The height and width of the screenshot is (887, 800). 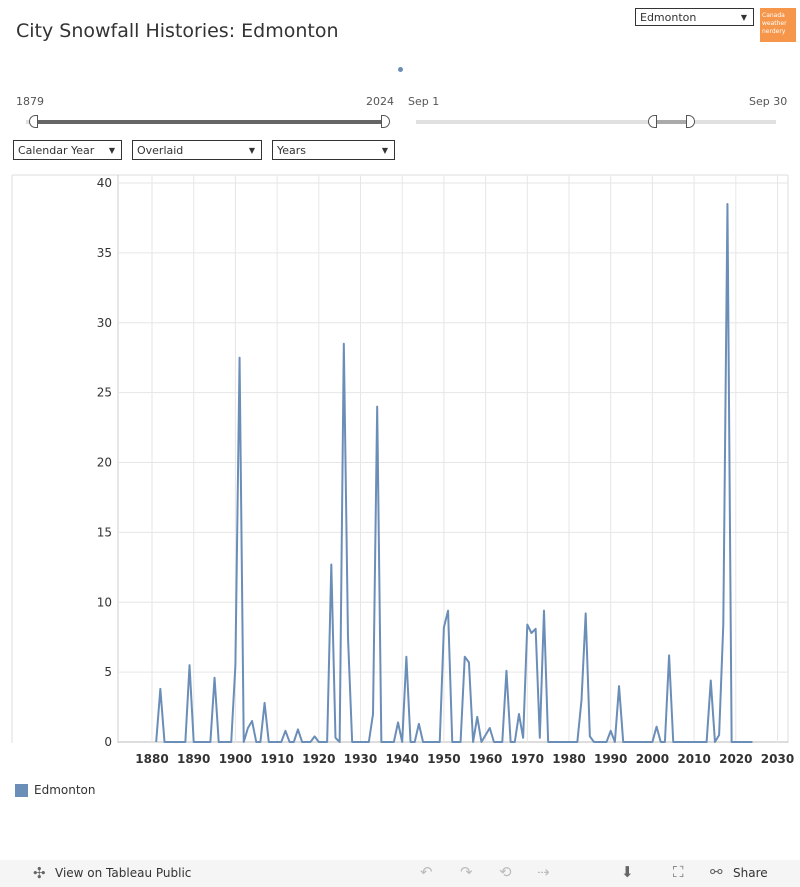 What do you see at coordinates (65, 790) in the screenshot?
I see `legend-label: Edmonton` at bounding box center [65, 790].